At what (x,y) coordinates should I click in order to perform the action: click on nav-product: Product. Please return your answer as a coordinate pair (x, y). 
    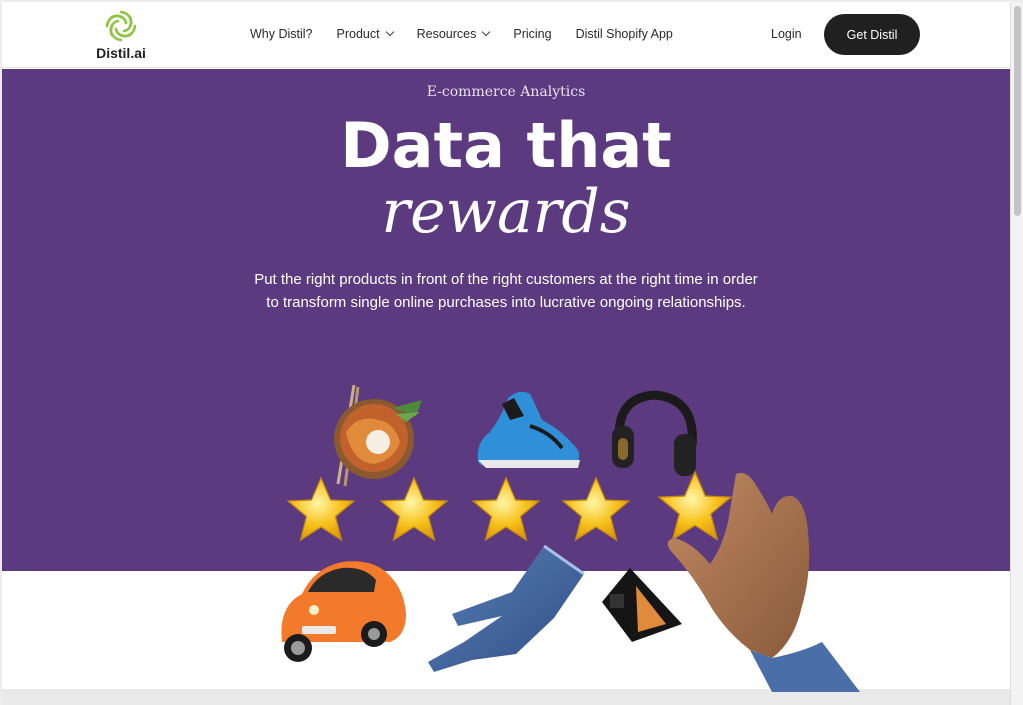
    Looking at the image, I should click on (365, 34).